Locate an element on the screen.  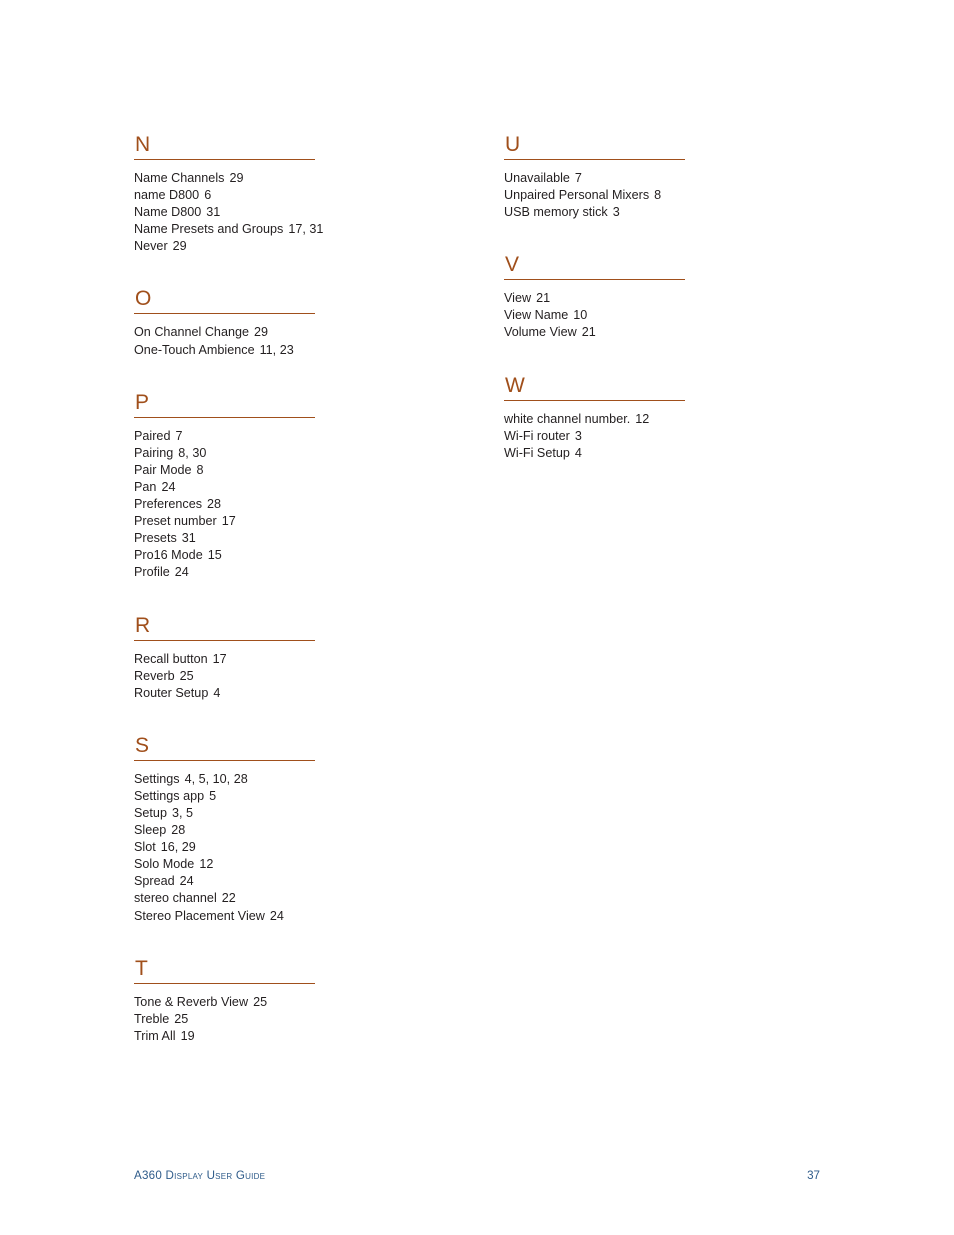
index-entry: Paired 7 is located at coordinates (224, 436).